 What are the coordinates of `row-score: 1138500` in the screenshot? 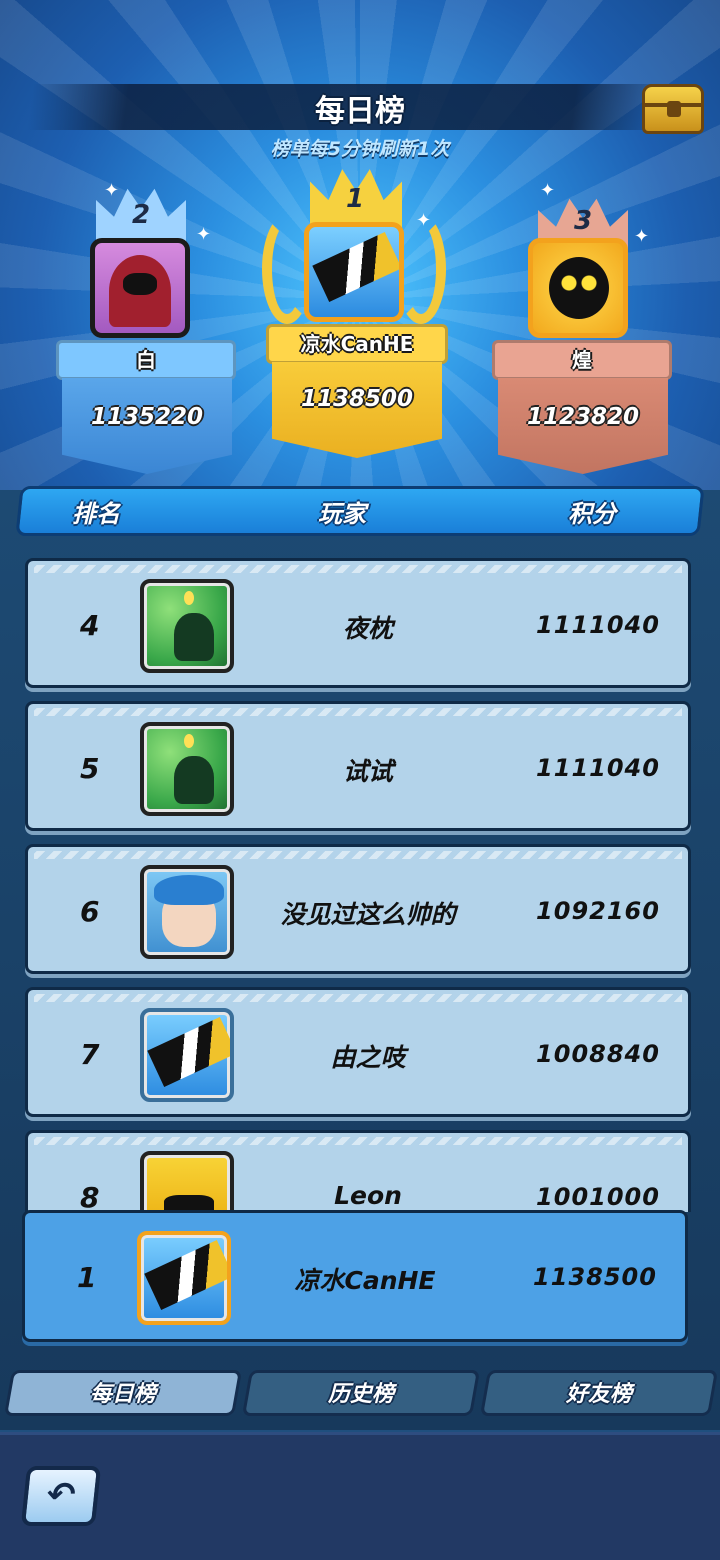 It's located at (595, 1277).